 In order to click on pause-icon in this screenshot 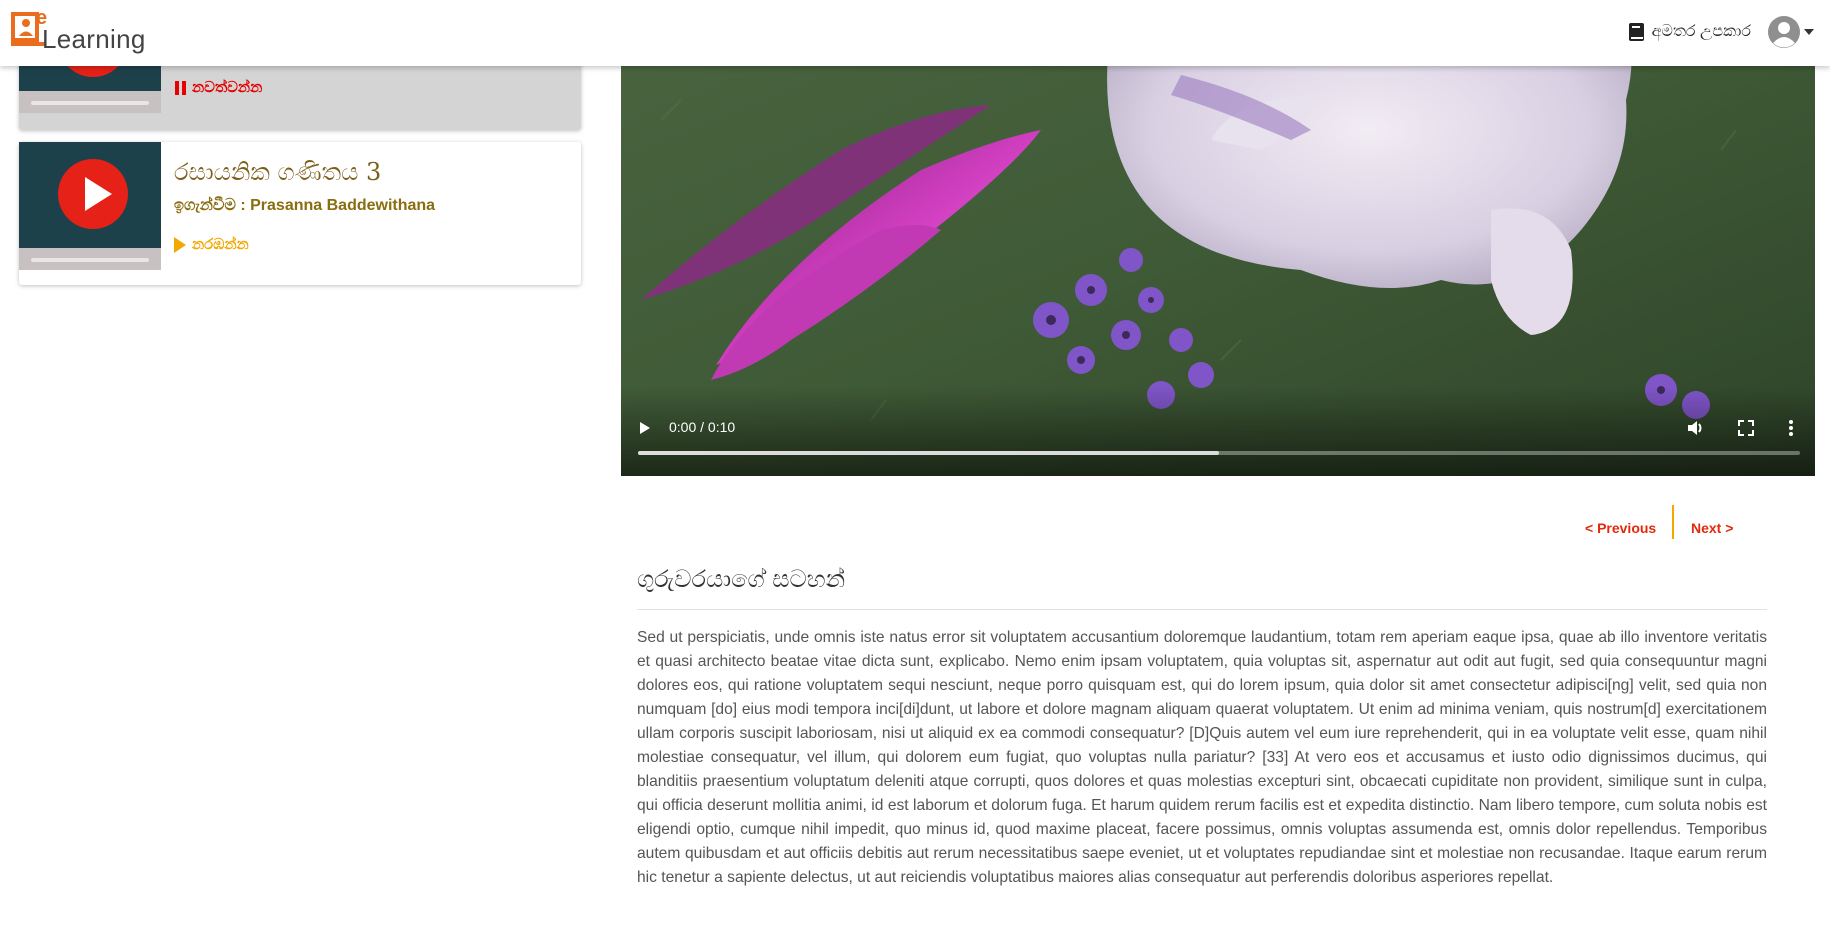, I will do `click(180, 87)`.